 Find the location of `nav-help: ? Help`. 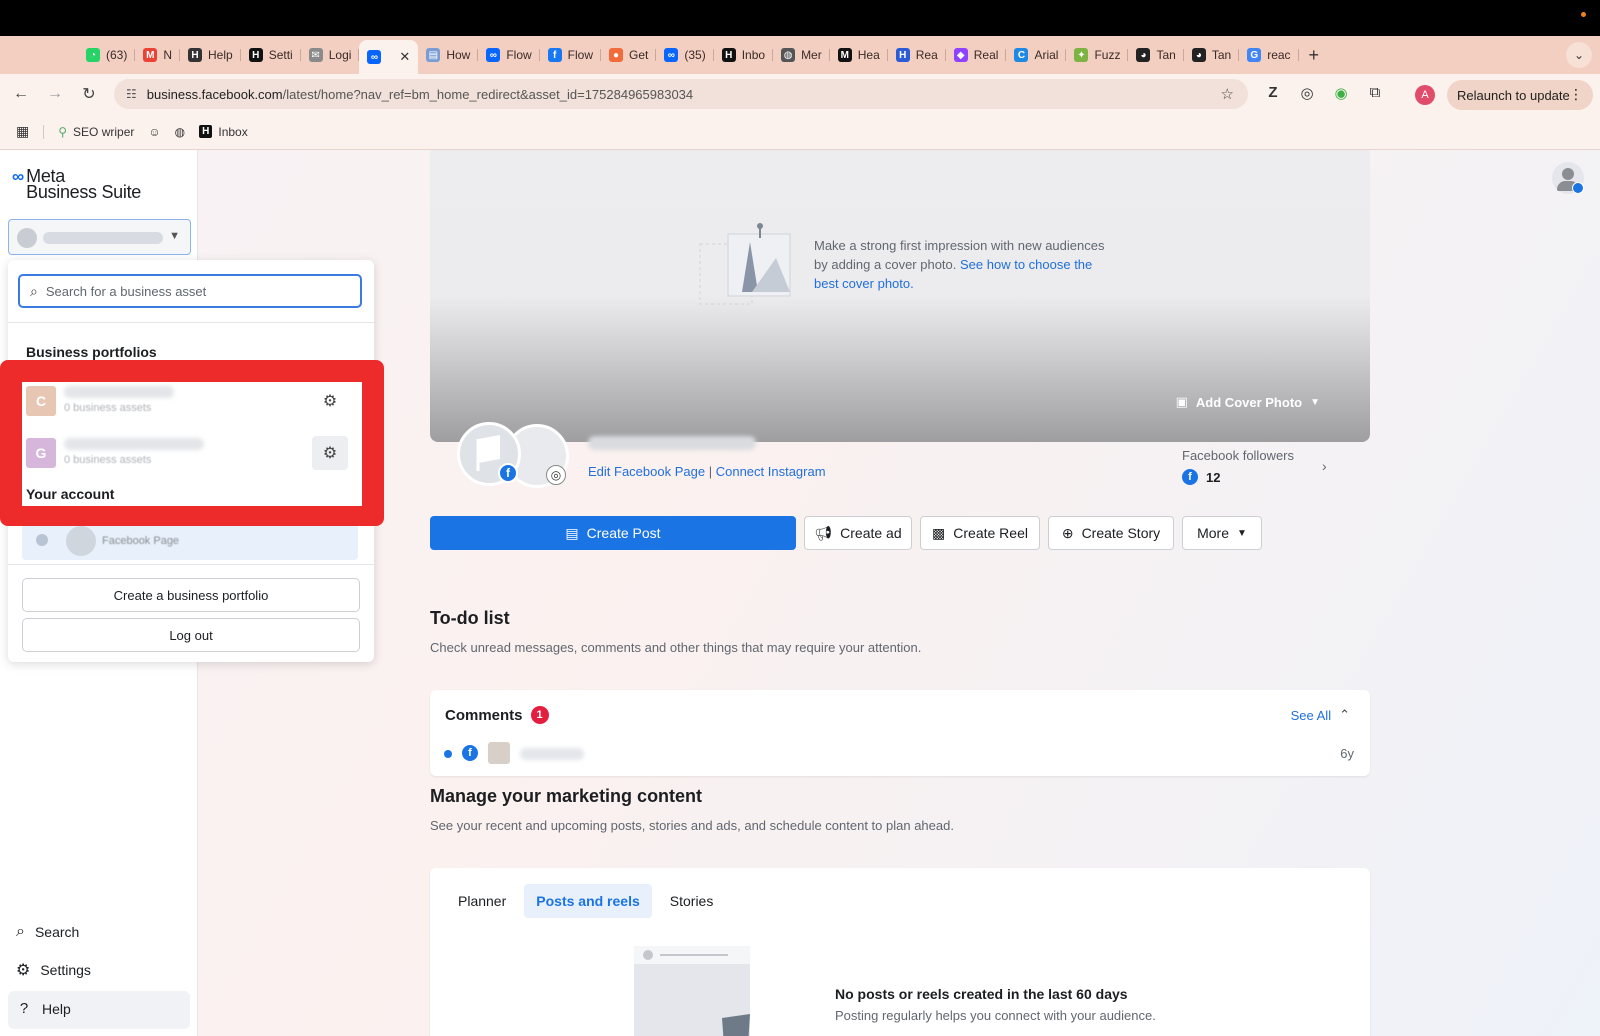

nav-help: ? Help is located at coordinates (43, 1008).